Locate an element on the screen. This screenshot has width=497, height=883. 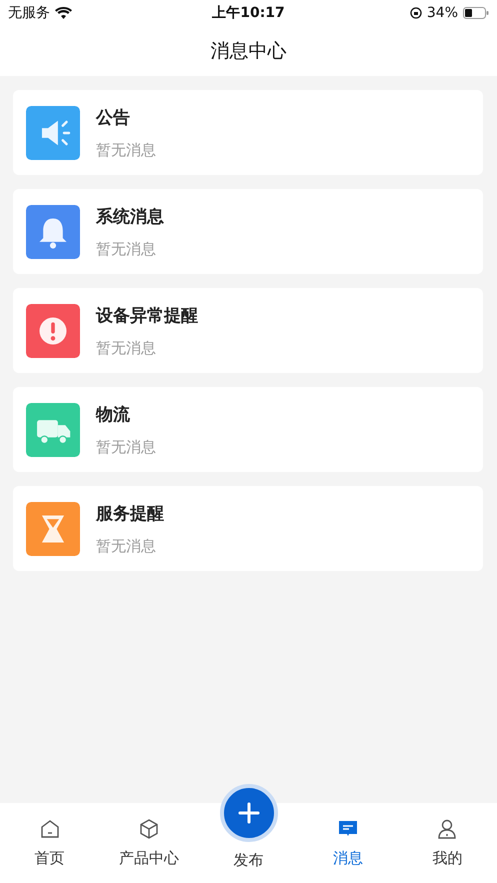
tab-label: 发布 is located at coordinates (249, 860).